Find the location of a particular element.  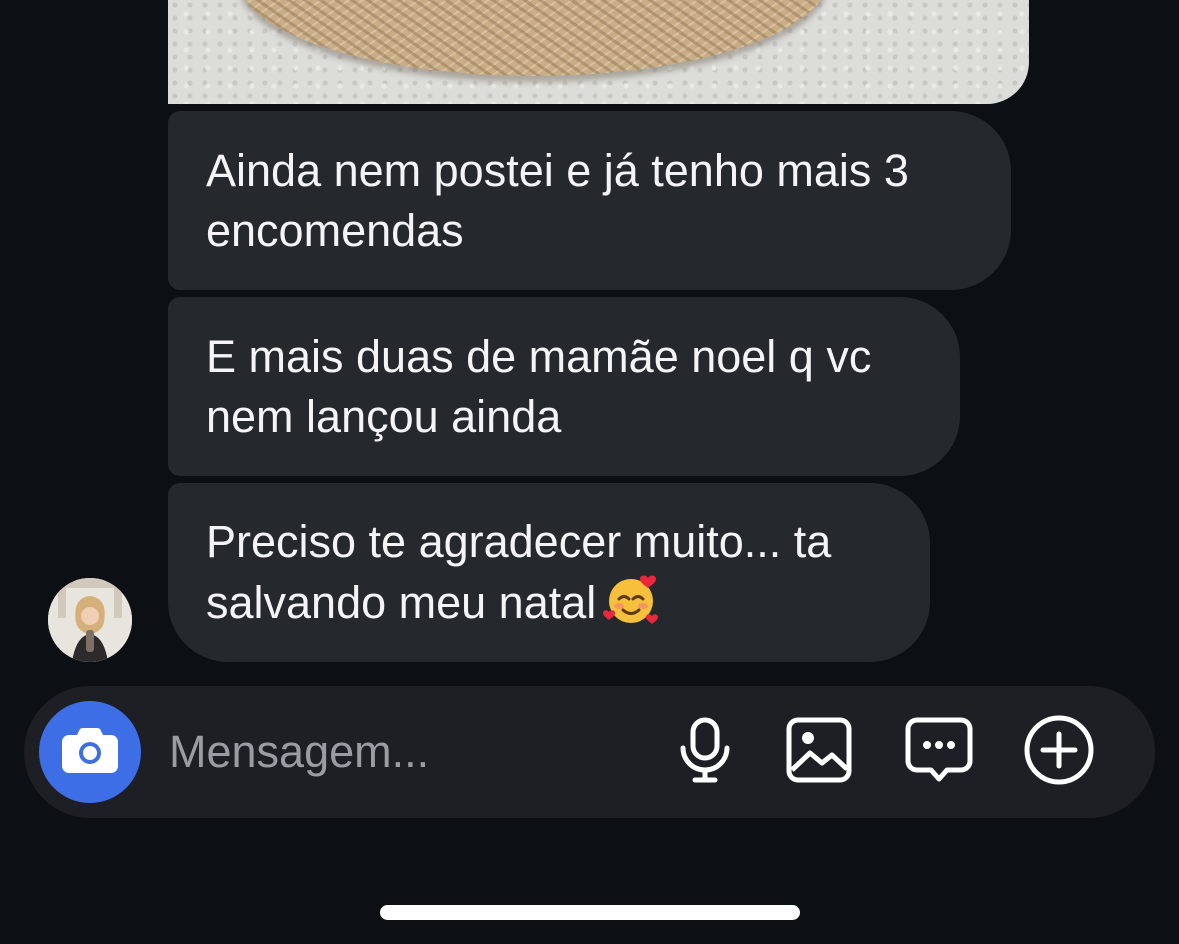

avatar is located at coordinates (90, 620).